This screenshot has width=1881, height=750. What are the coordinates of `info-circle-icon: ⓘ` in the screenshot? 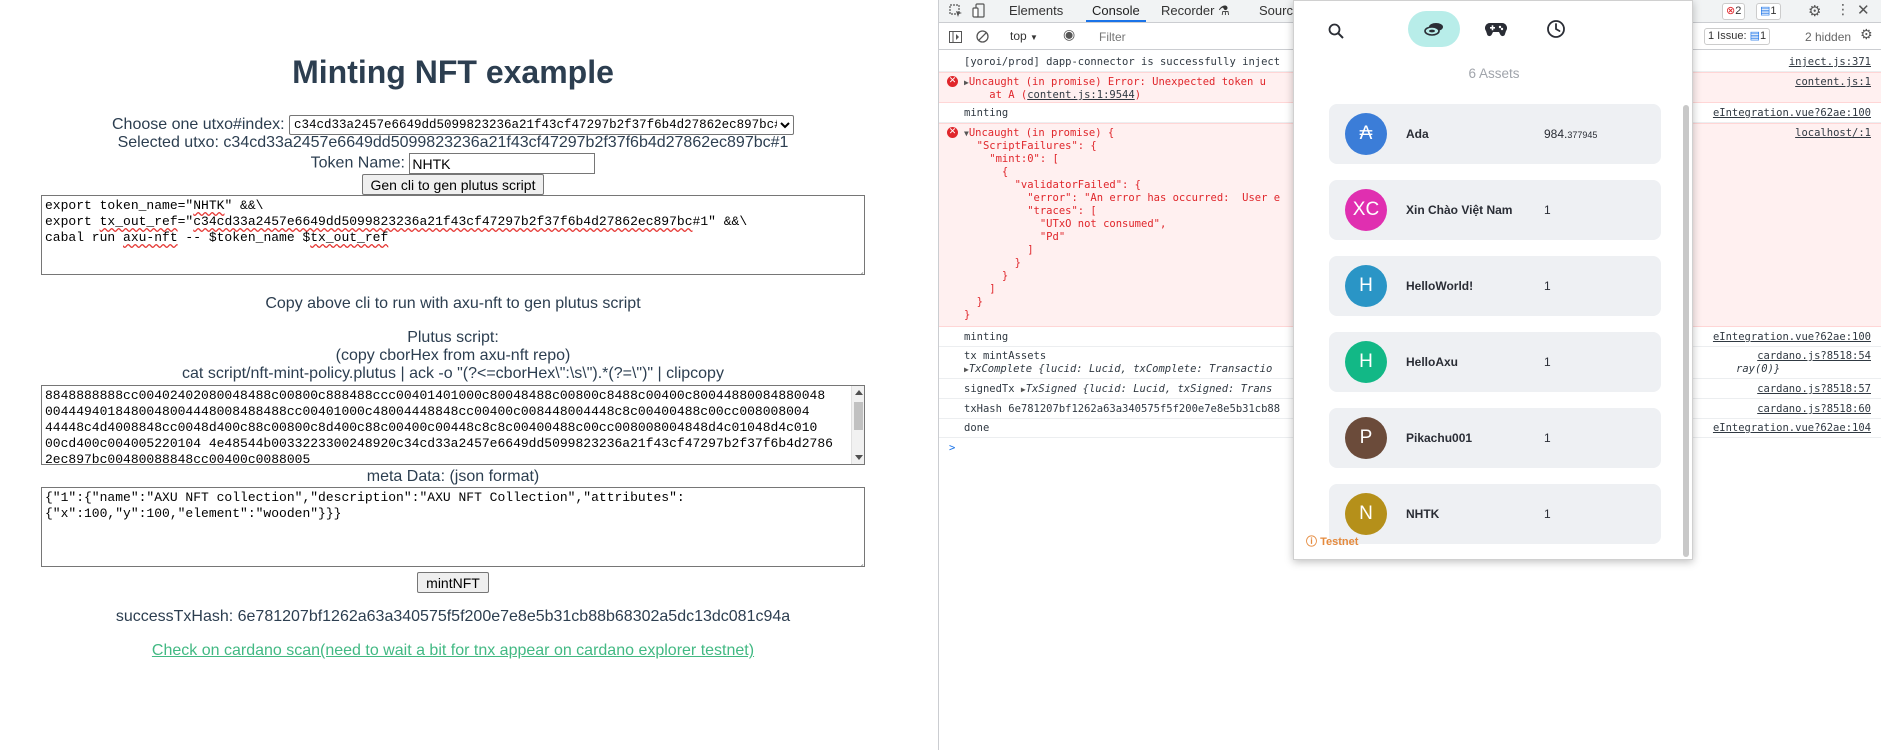 It's located at (1311, 542).